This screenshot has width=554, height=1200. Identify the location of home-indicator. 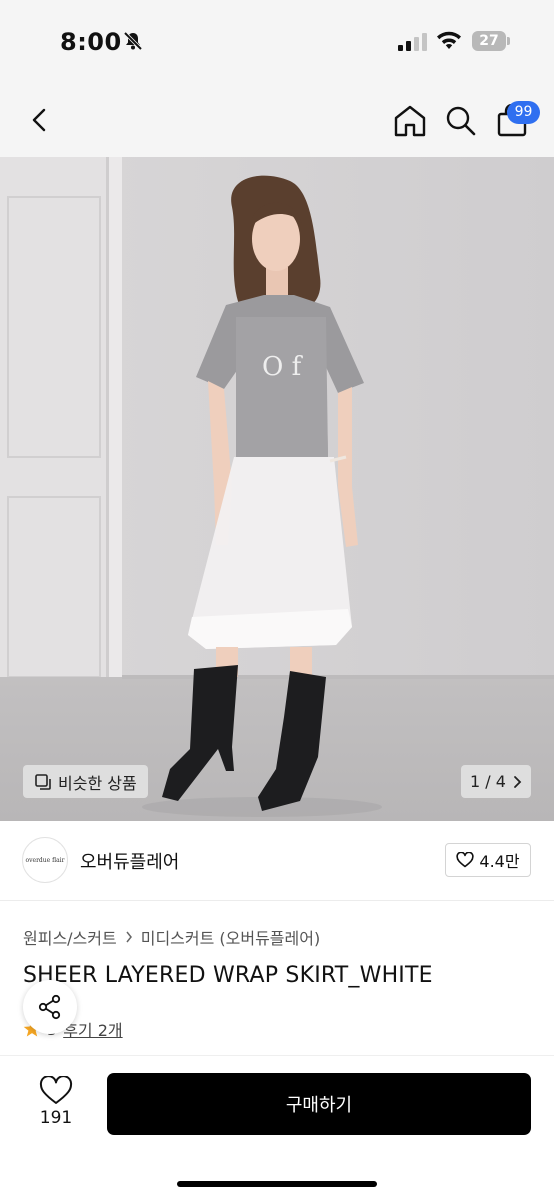
(277, 1184).